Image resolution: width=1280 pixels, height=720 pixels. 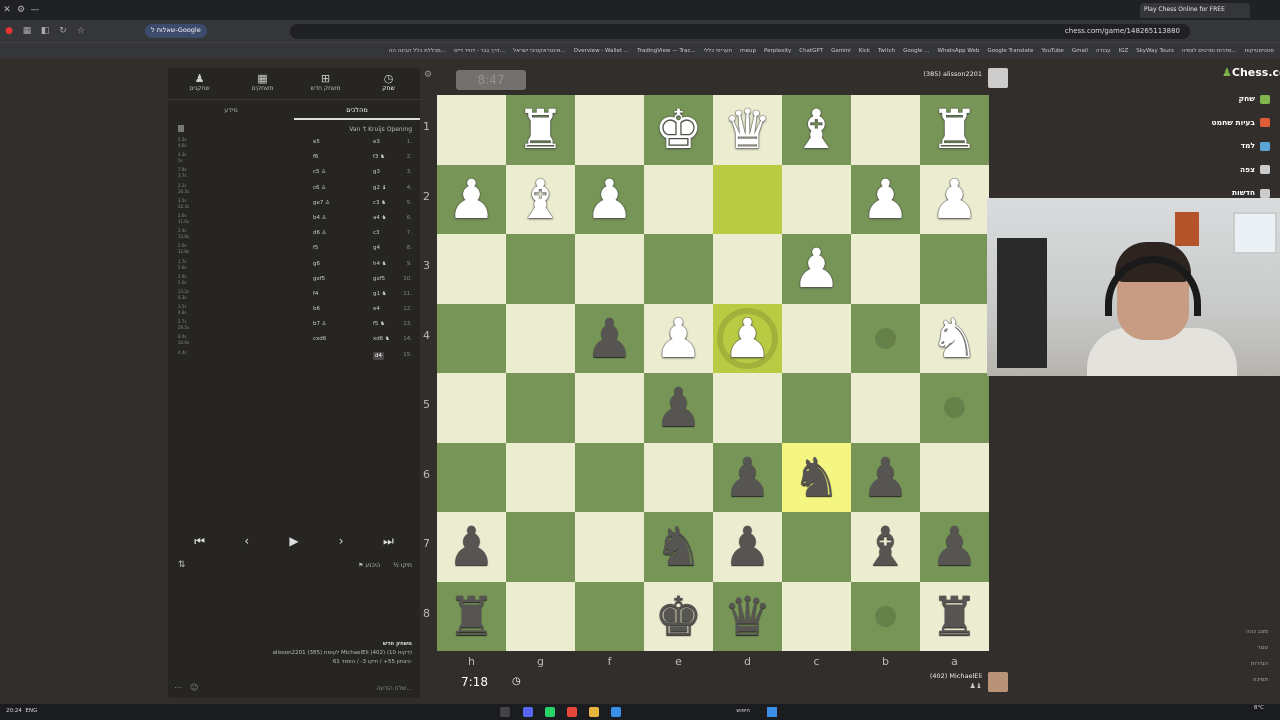 I want to click on square-a4: ♞, so click(x=954, y=338).